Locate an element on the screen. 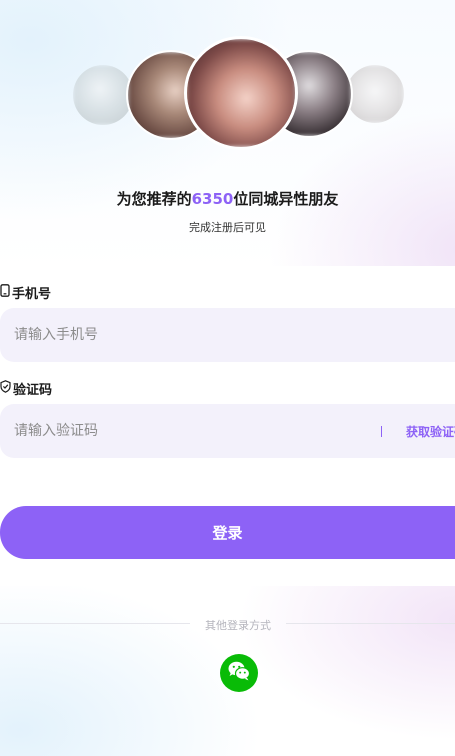  login-button: 登录 is located at coordinates (227, 532).